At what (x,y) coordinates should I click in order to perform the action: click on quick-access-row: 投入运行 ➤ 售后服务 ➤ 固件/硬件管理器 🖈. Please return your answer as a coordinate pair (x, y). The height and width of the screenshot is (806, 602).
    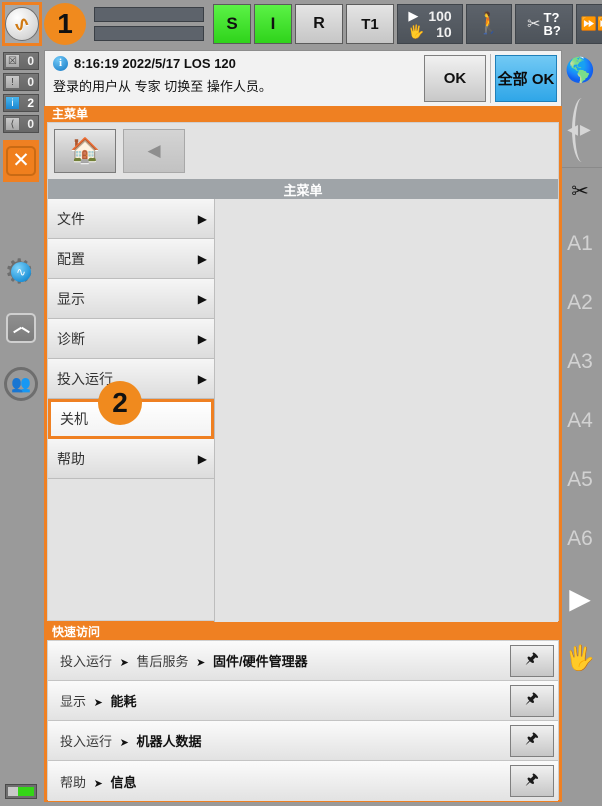
    Looking at the image, I should click on (303, 661).